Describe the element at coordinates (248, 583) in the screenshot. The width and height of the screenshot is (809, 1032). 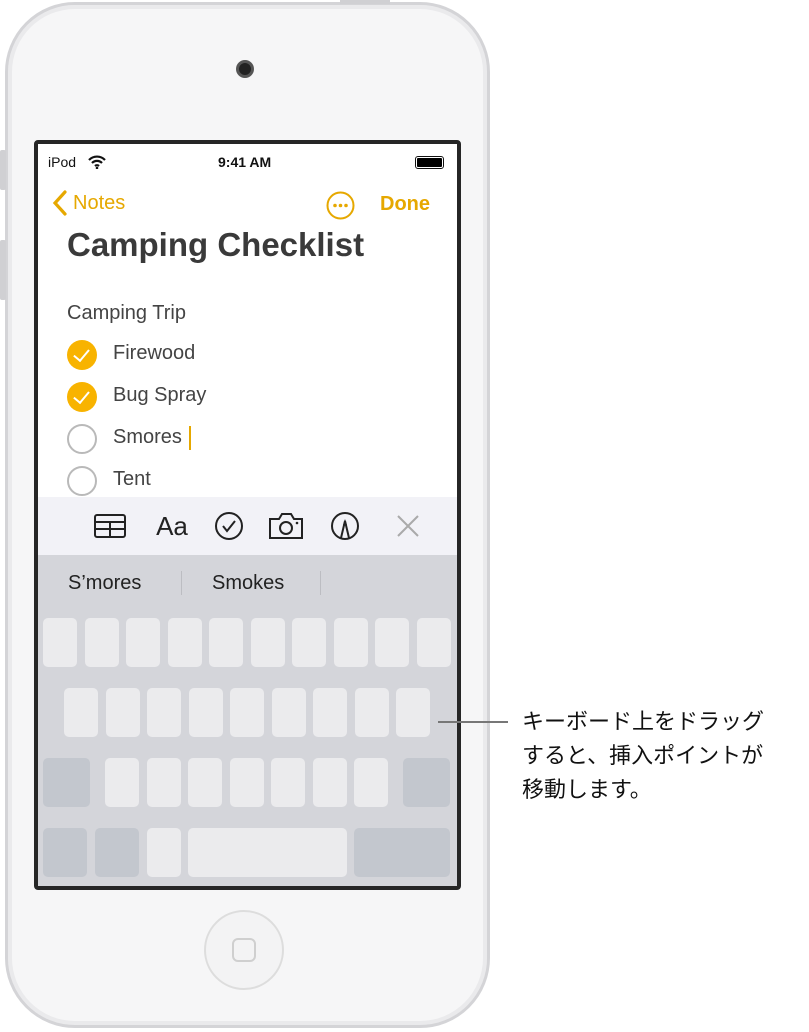
I see `suggestion-smokes: Smokes` at that location.